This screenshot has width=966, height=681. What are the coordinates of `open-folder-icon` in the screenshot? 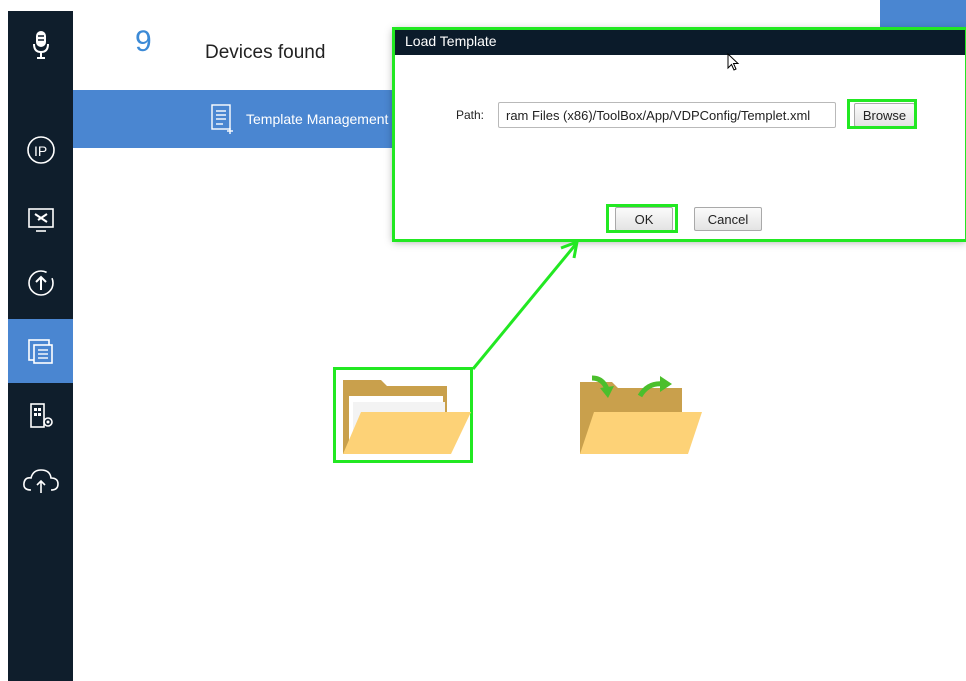 It's located at (405, 417).